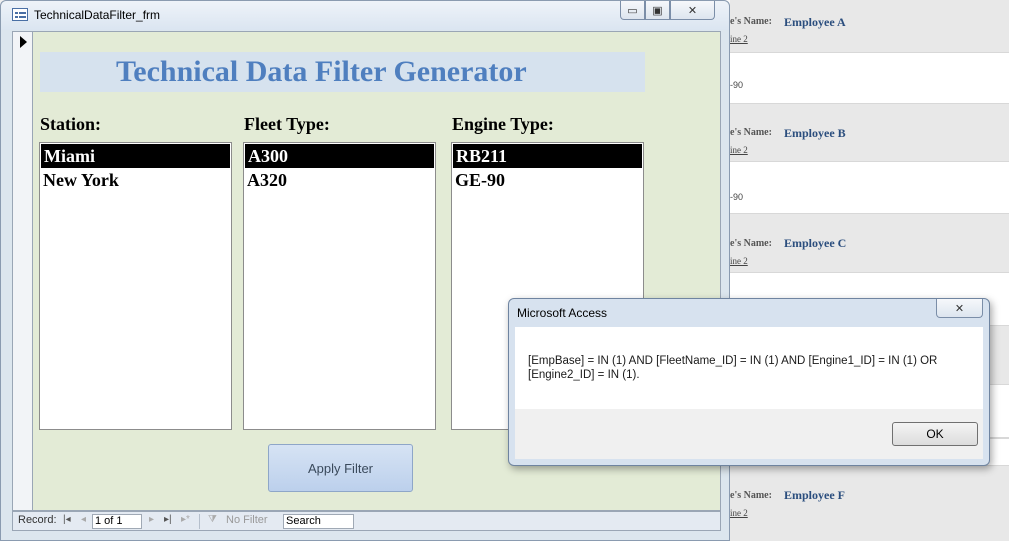 This screenshot has width=1009, height=541. Describe the element at coordinates (83, 519) in the screenshot. I see `previous-record-icon: ◂` at that location.